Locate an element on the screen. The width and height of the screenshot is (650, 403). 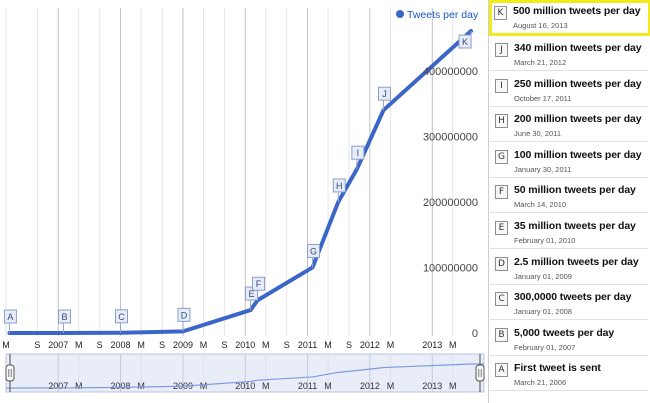
x-tick-label: 2011 is located at coordinates (307, 345).